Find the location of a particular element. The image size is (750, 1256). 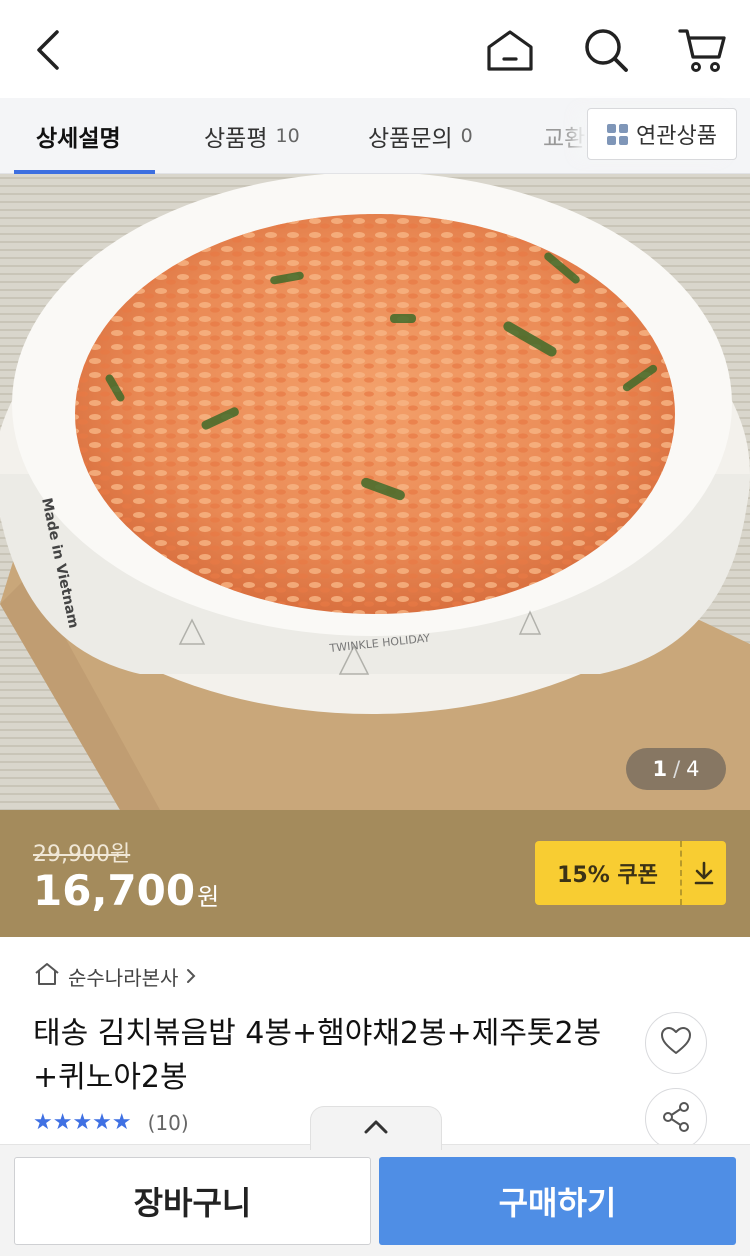

tab-qna: 상품문의 0 is located at coordinates (420, 136).